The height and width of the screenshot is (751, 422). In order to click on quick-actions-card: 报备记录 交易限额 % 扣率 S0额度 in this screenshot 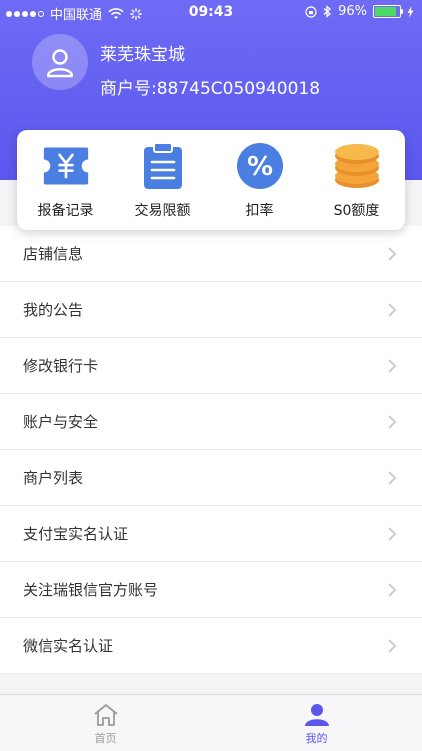, I will do `click(211, 180)`.